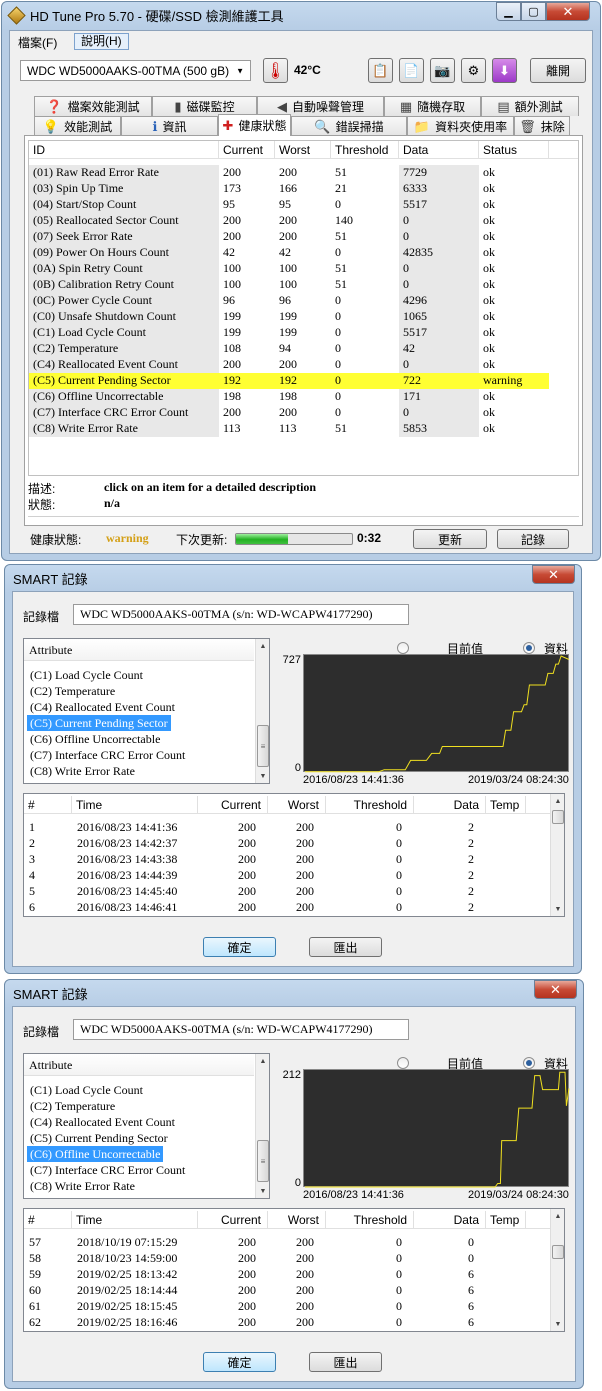 Image resolution: width=602 pixels, height=1391 pixels. I want to click on smart1-attribute-item: (C6) Offline Uncorrectable, so click(95, 739).